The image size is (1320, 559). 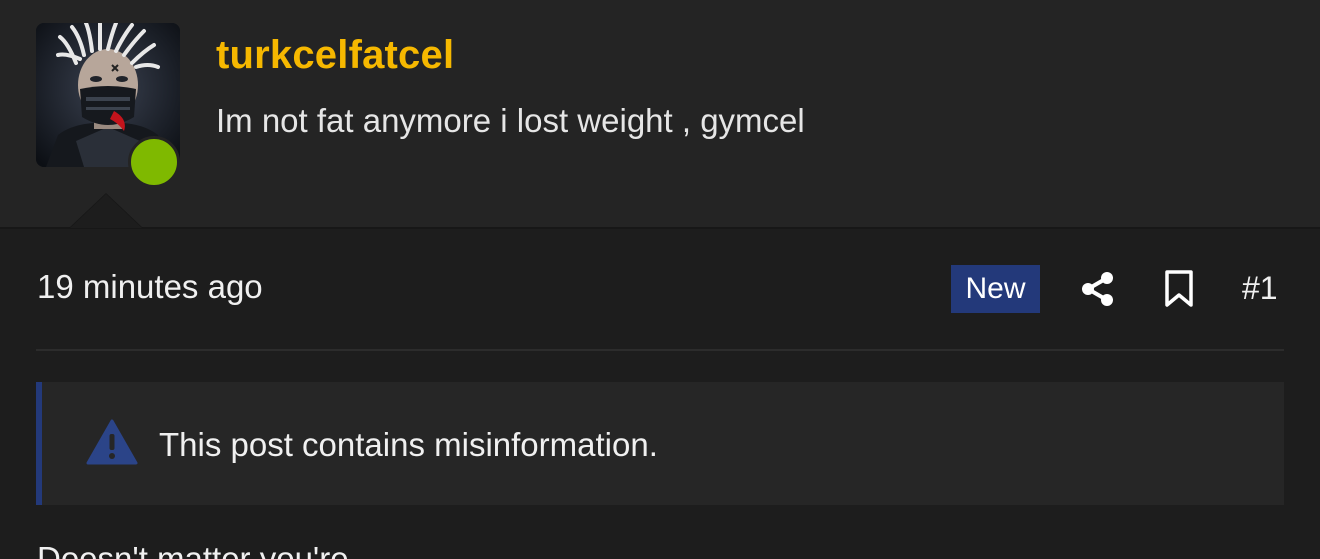 What do you see at coordinates (154, 162) in the screenshot?
I see `online-status-indicator` at bounding box center [154, 162].